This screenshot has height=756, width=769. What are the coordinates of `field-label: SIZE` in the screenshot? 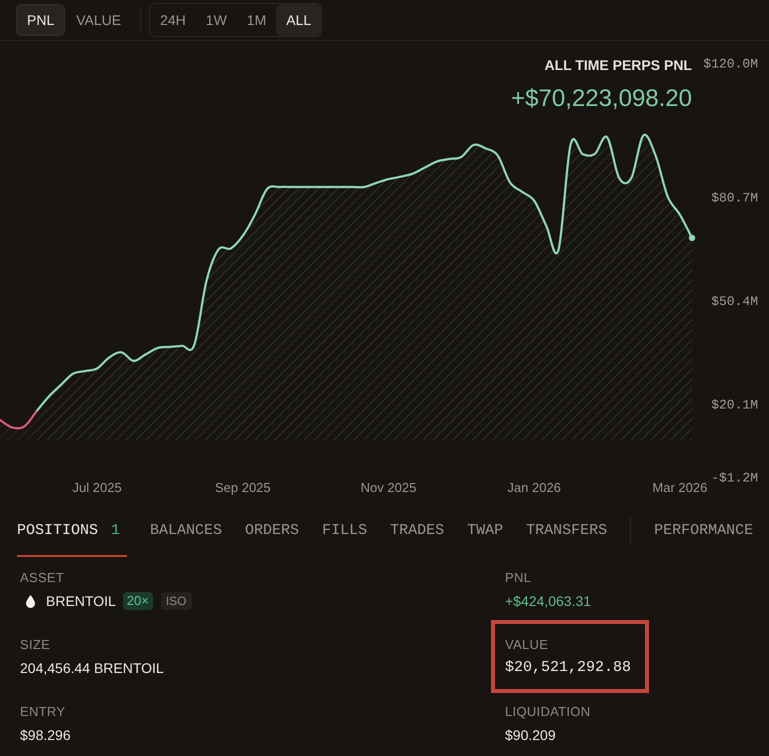 It's located at (35, 645).